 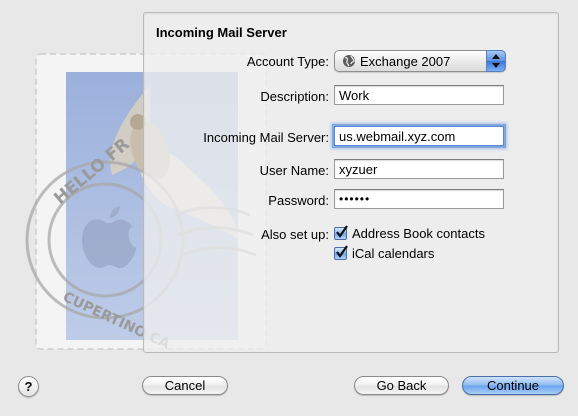 I want to click on panel-title: Incoming Mail Server, so click(x=221, y=32).